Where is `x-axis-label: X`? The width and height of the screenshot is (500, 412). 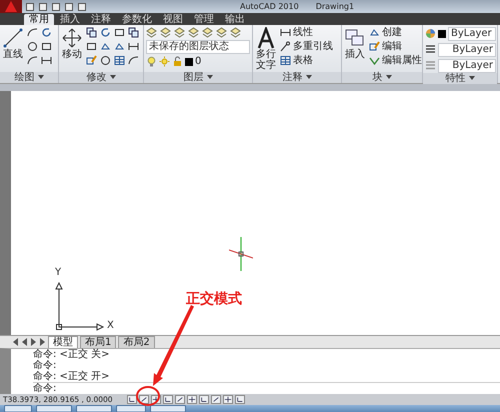 x-axis-label: X is located at coordinates (110, 326).